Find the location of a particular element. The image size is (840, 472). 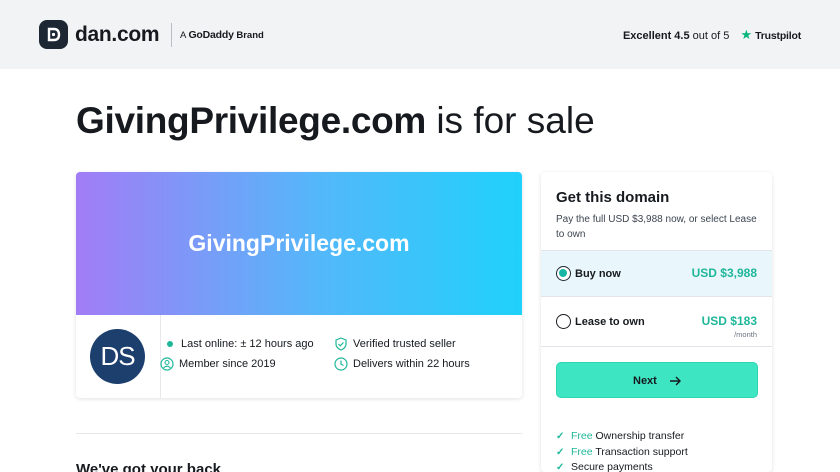

verified-text: Verified trusted seller is located at coordinates (404, 344).